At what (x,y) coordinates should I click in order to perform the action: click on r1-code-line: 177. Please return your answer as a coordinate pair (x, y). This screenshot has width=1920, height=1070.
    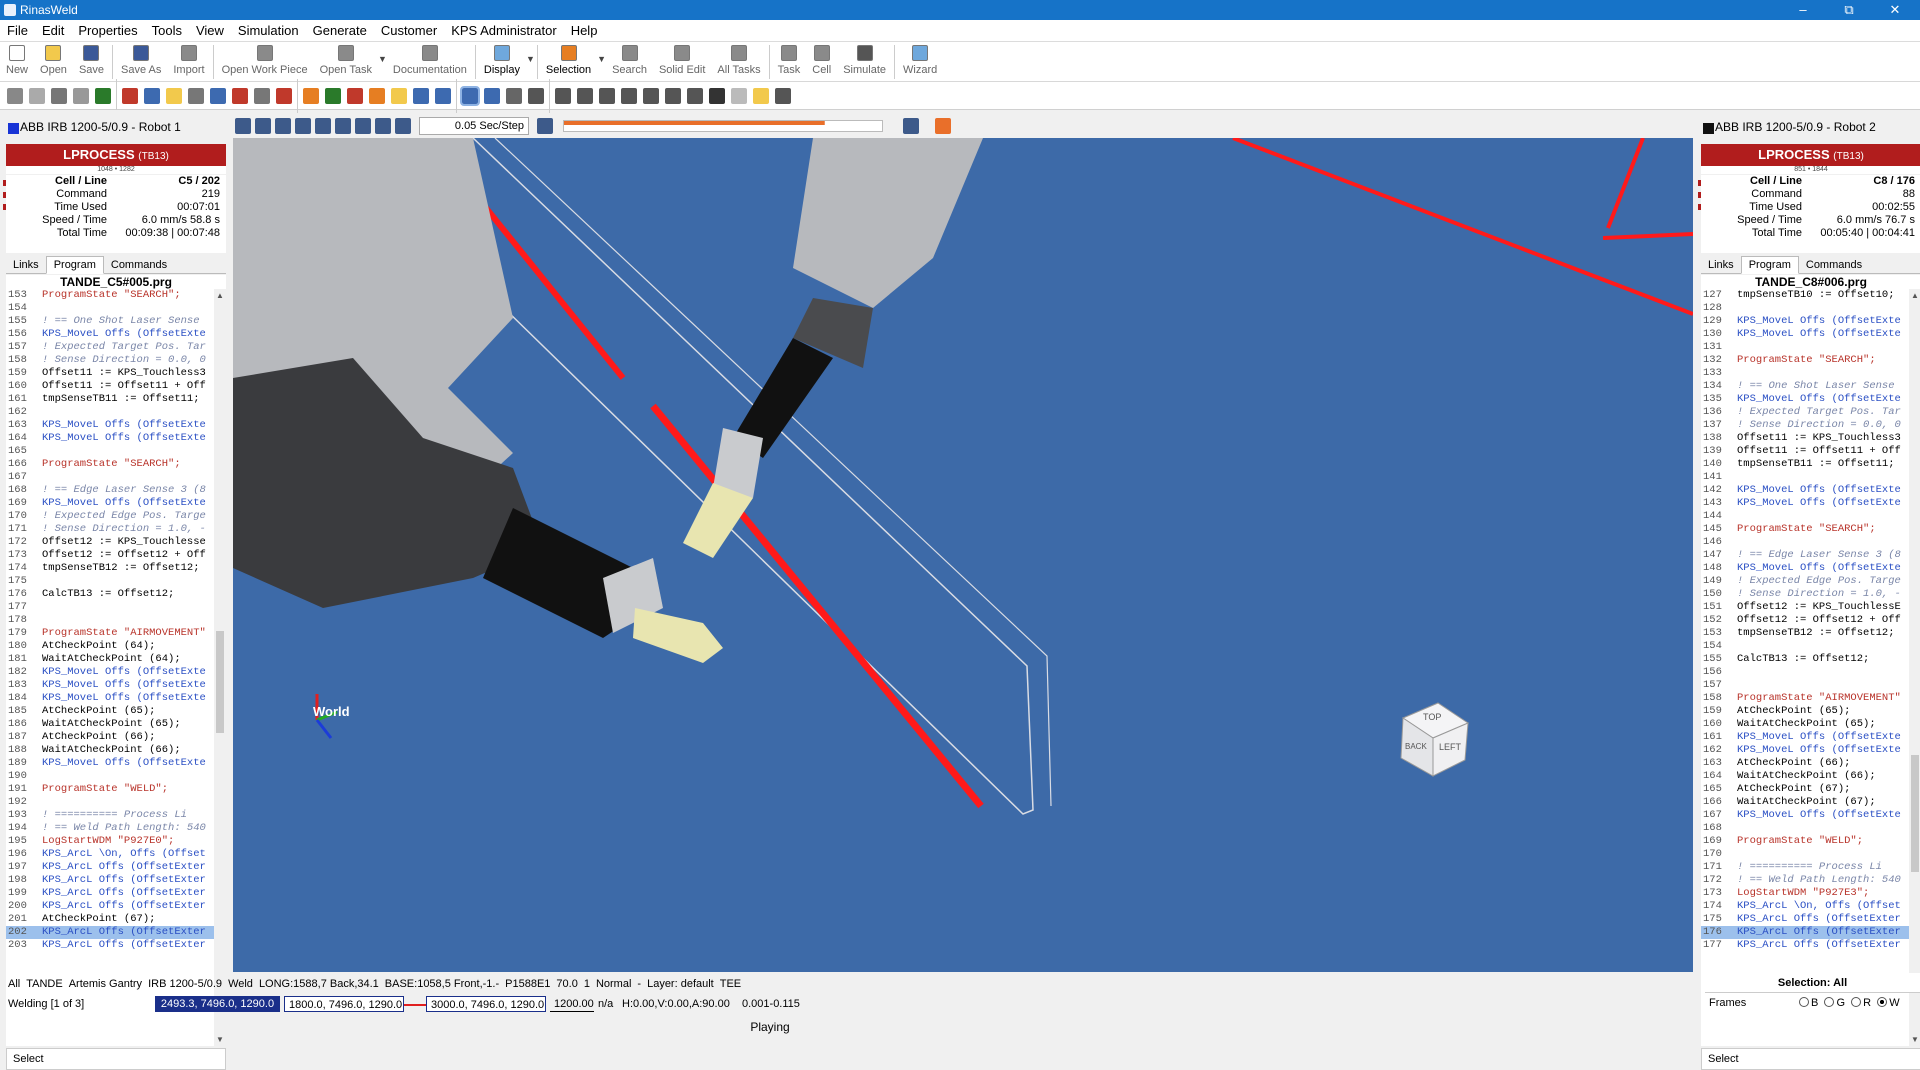
    Looking at the image, I should click on (110, 607).